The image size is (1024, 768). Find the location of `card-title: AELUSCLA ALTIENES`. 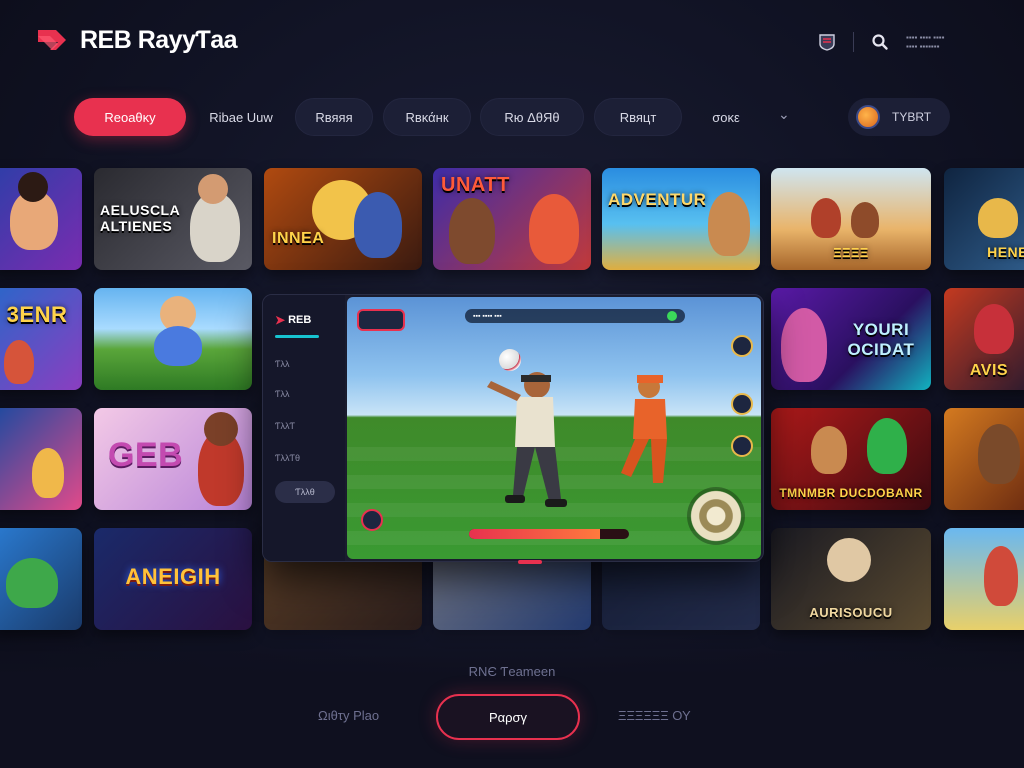

card-title: AELUSCLA ALTIENES is located at coordinates (140, 218).